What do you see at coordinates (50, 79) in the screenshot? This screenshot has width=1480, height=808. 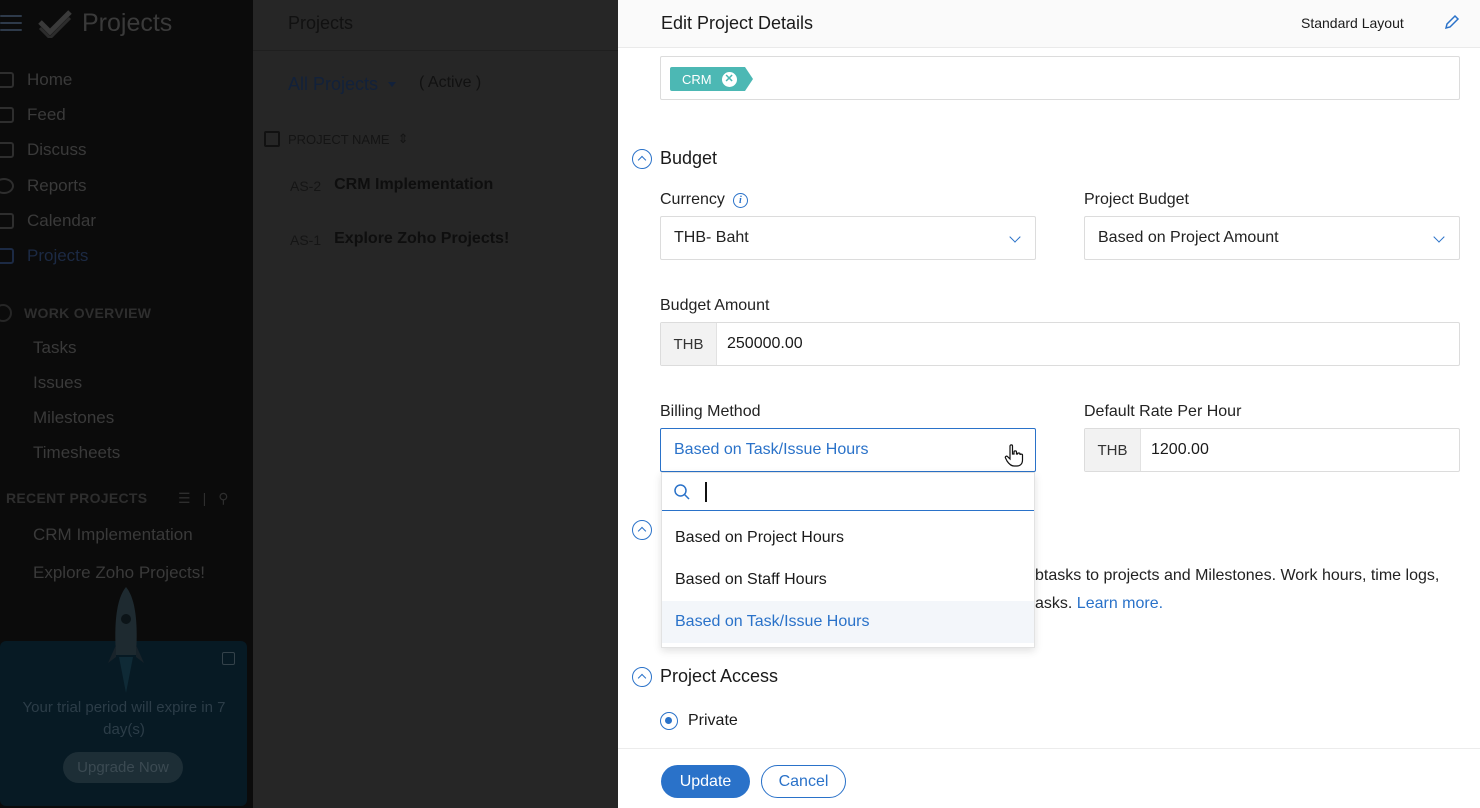 I see `sidebar-item-label: Home` at bounding box center [50, 79].